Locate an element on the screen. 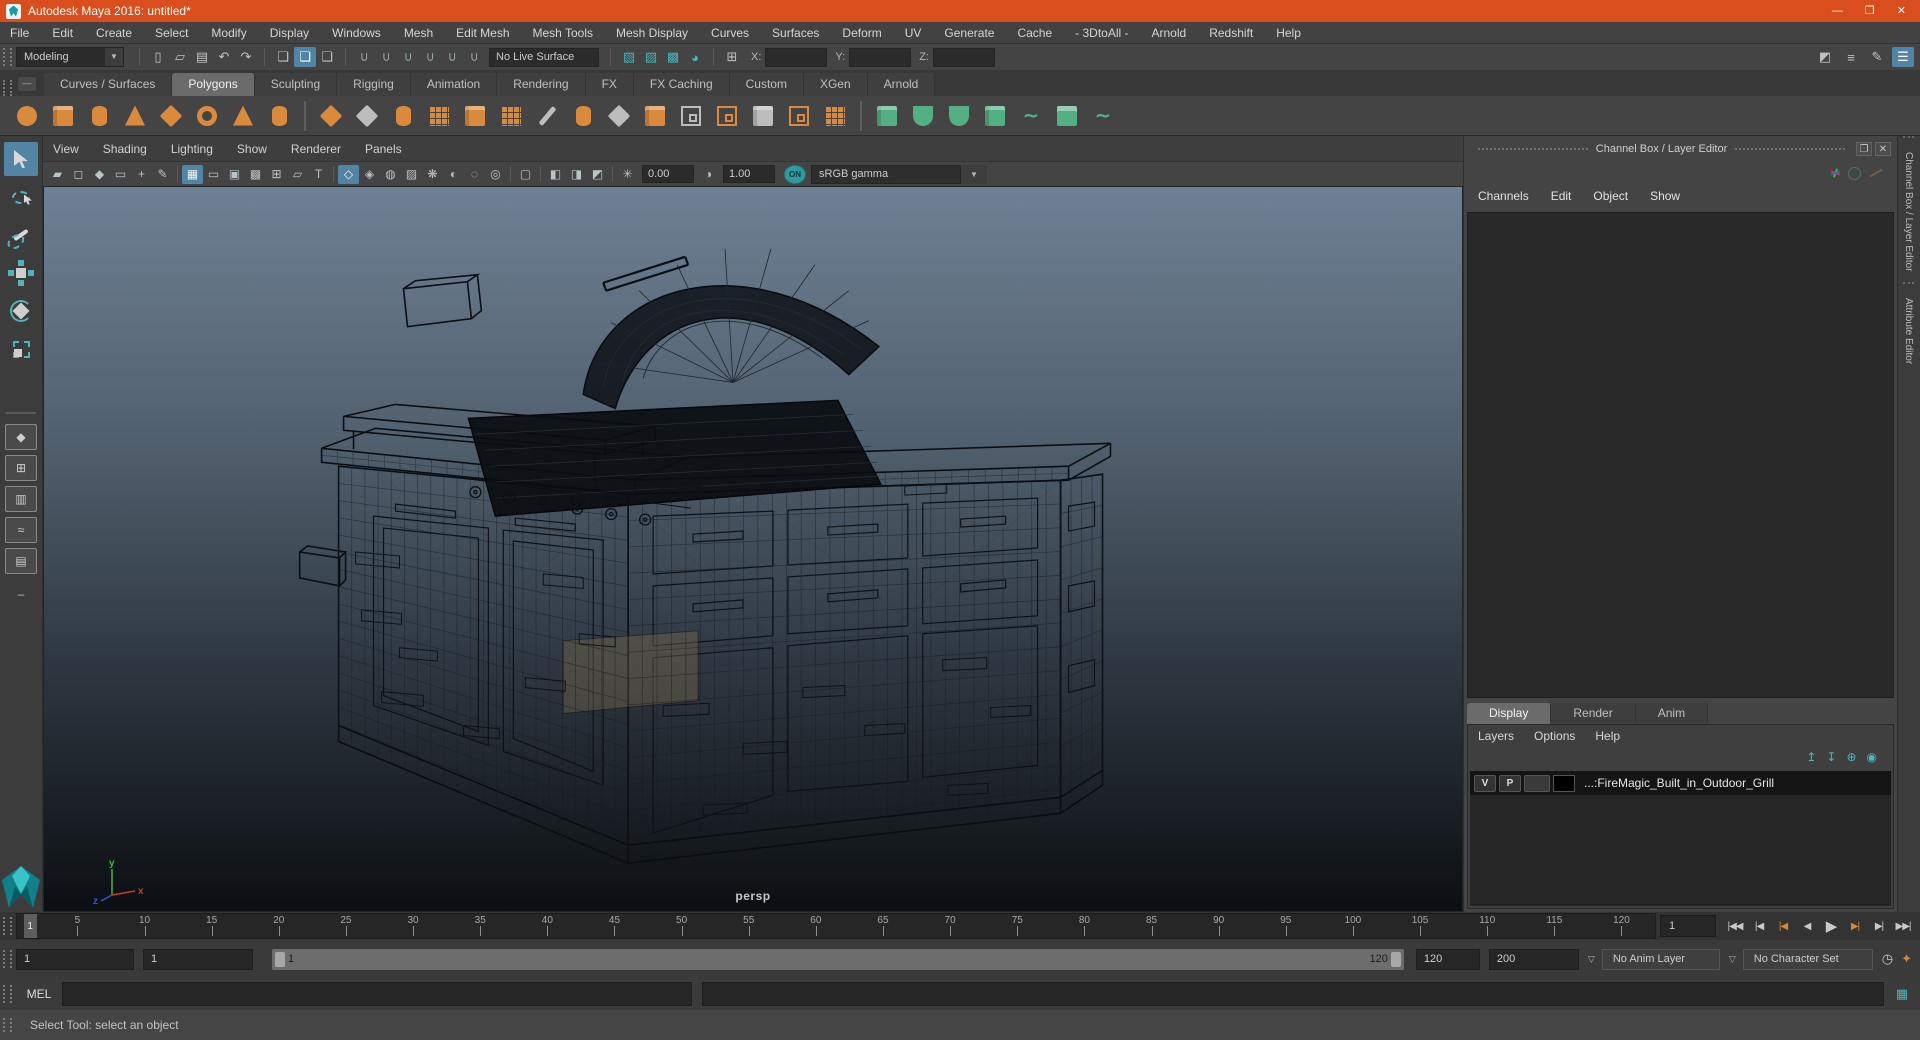 Image resolution: width=1920 pixels, height=1040 pixels. status-line-grip is located at coordinates (7, 57).